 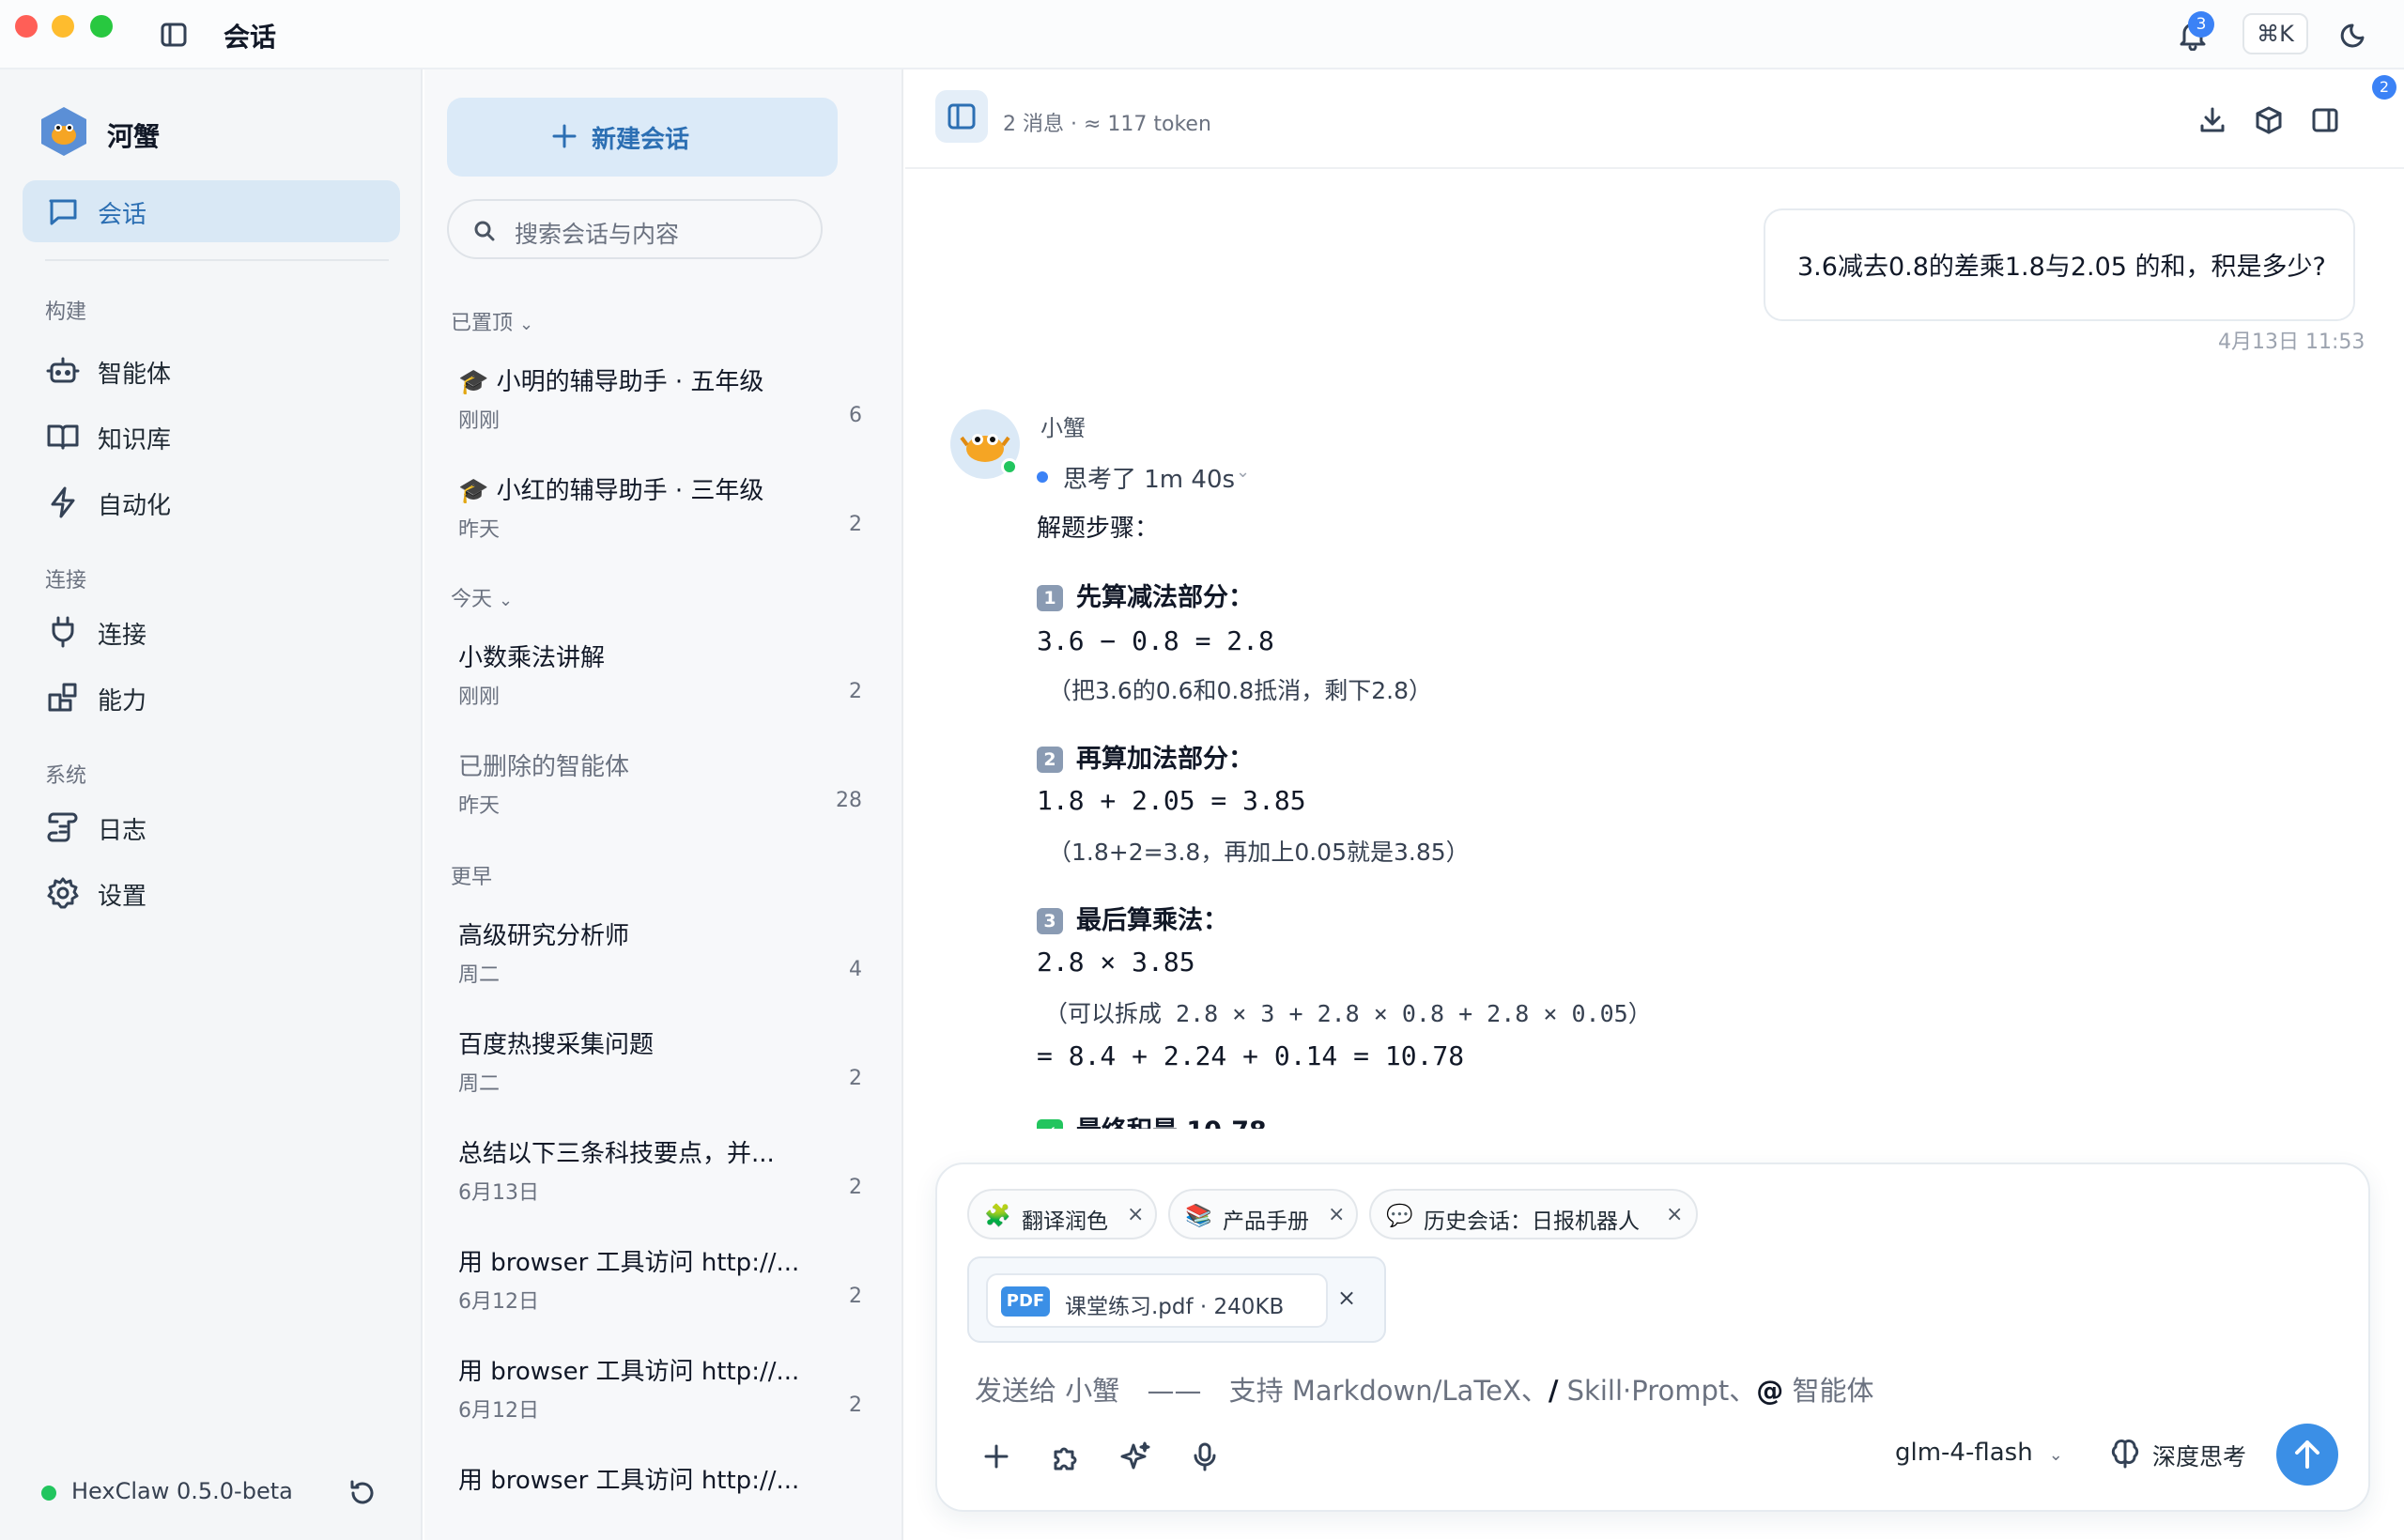 I want to click on conversation-item: 🎓 小明的辅导助手 · 五年级 刚刚 6, so click(x=660, y=409).